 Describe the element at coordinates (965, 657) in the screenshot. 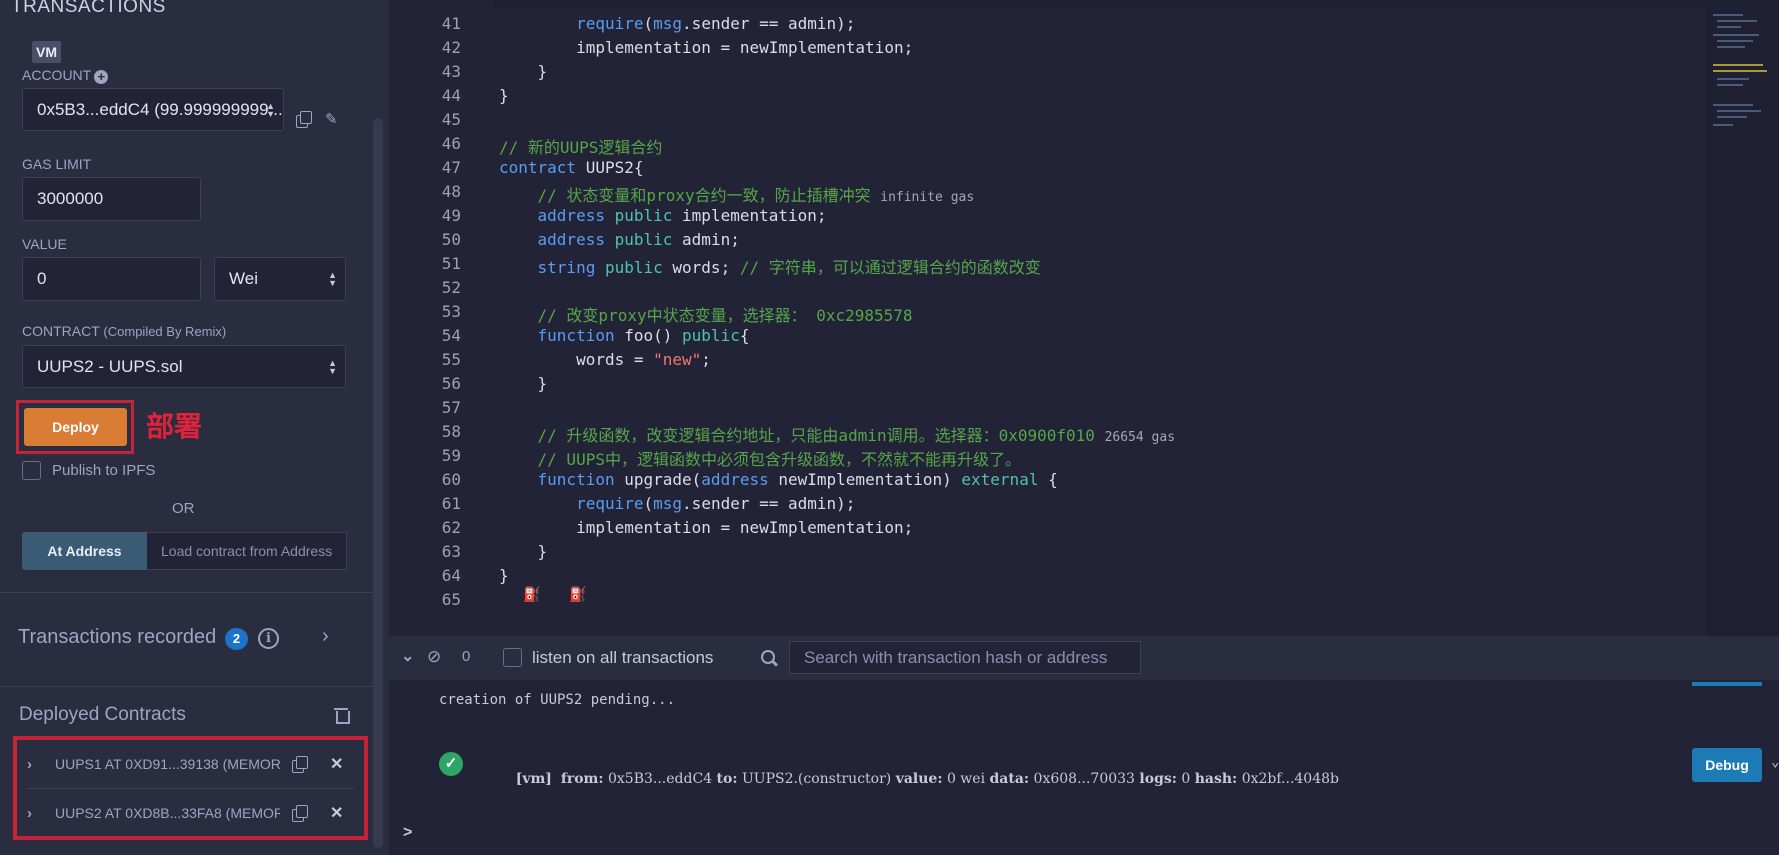

I see `terminal-search-input: Search with transaction hash or address` at that location.